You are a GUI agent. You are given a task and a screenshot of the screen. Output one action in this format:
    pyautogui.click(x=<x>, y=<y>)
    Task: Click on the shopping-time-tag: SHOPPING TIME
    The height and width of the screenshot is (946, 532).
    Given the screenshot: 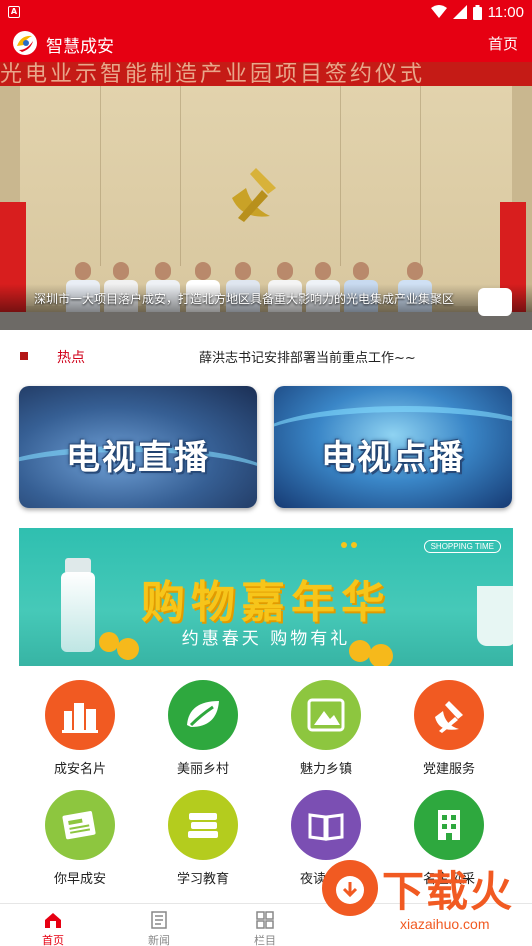 What is the action you would take?
    pyautogui.click(x=462, y=546)
    